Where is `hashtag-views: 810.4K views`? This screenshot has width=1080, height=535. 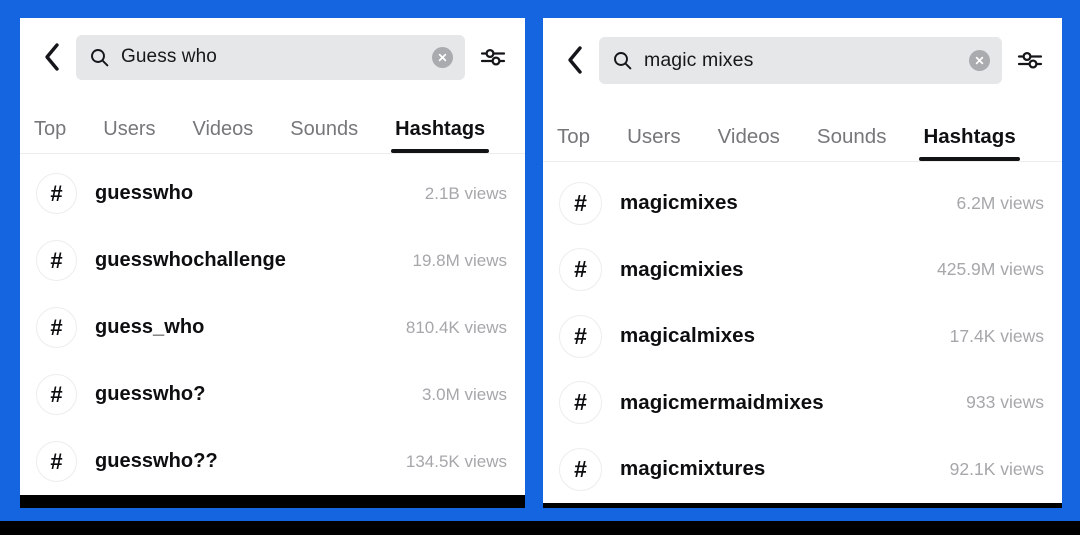 hashtag-views: 810.4K views is located at coordinates (456, 327).